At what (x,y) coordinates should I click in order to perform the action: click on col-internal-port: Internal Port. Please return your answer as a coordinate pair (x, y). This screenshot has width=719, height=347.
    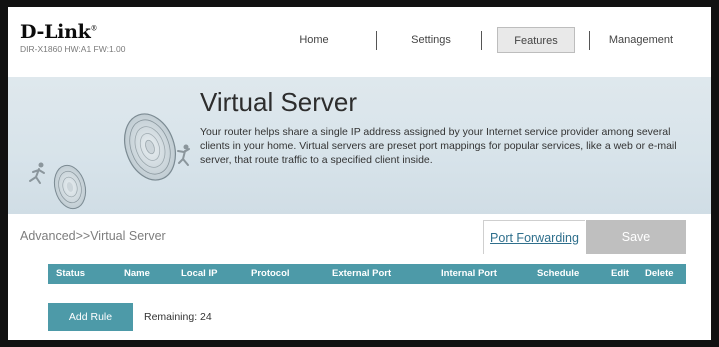
    Looking at the image, I should click on (469, 273).